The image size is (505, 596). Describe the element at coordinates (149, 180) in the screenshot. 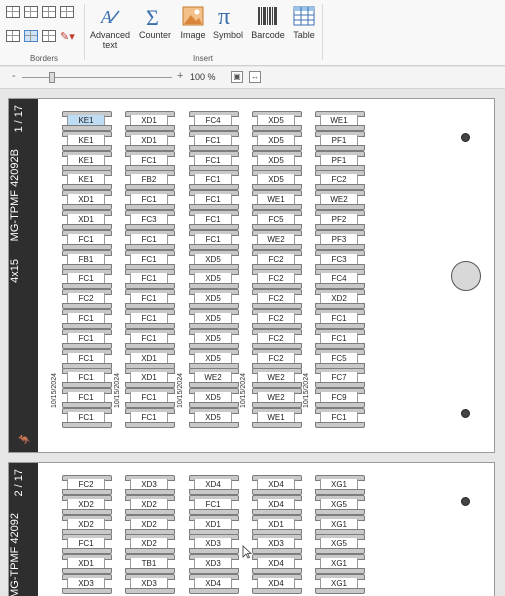

I see `label-cell: FB2` at that location.